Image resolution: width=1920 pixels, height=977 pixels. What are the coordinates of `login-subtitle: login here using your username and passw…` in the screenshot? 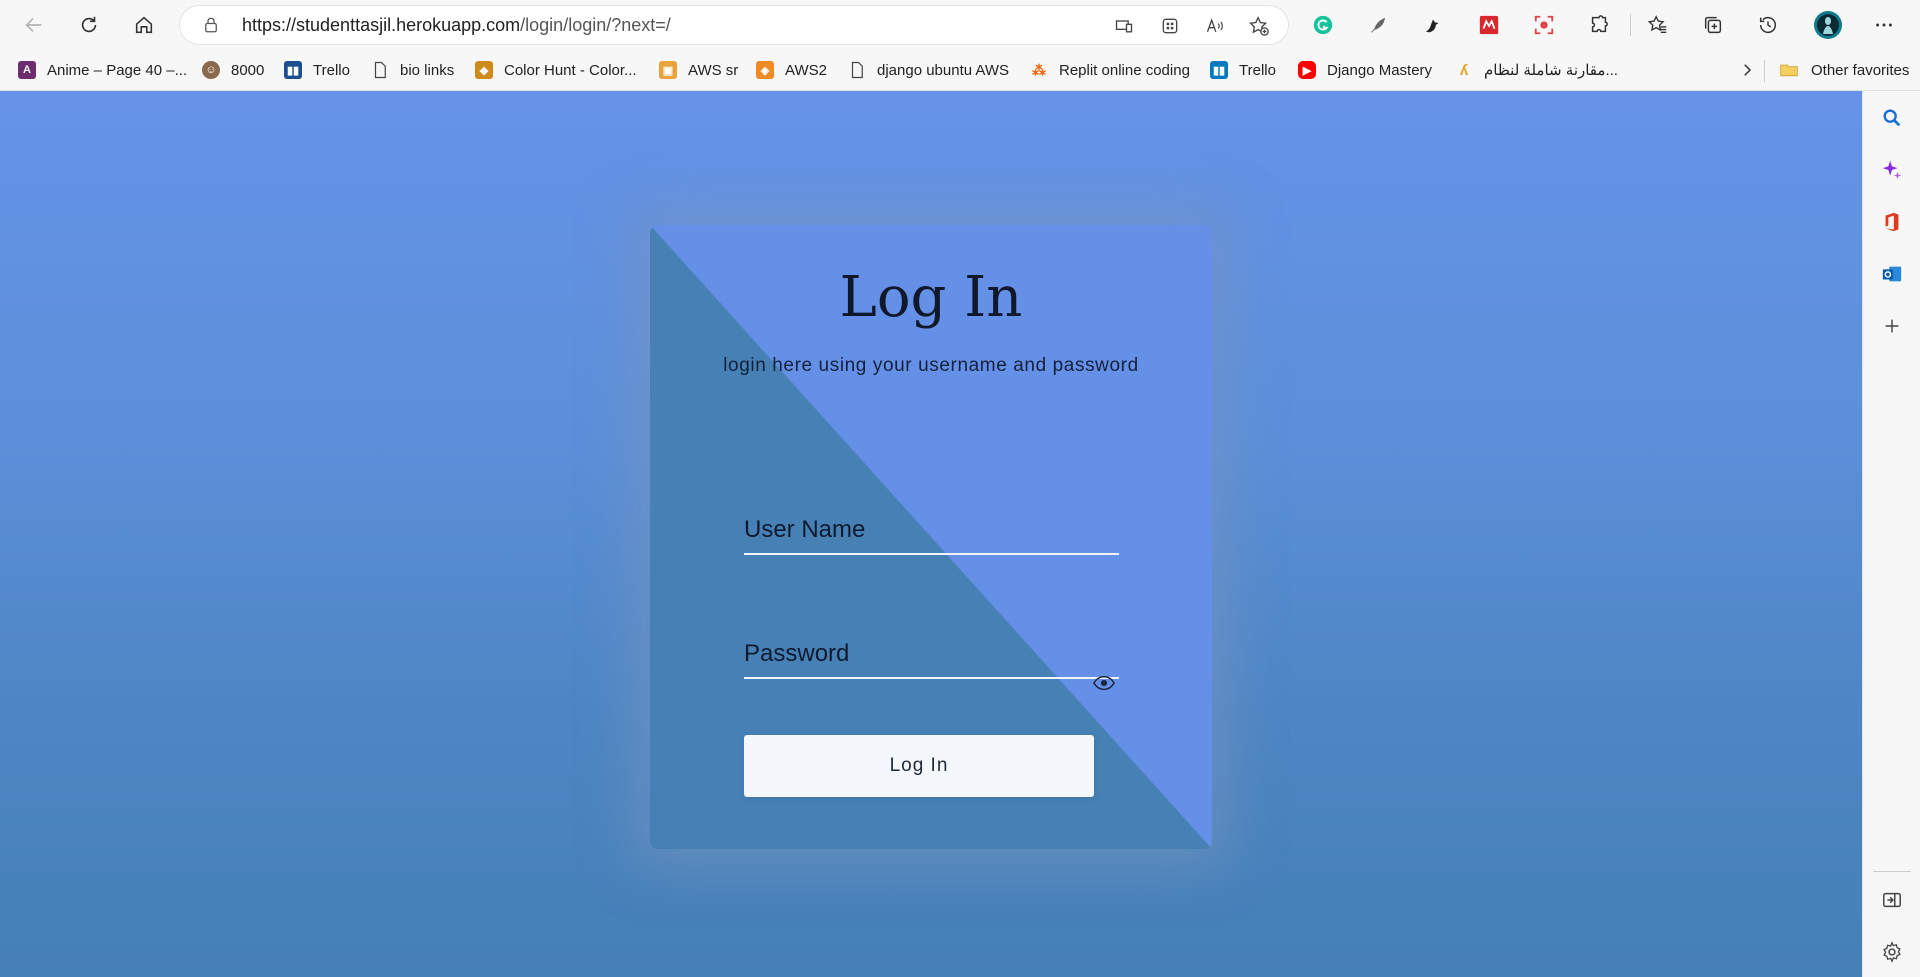 It's located at (931, 365).